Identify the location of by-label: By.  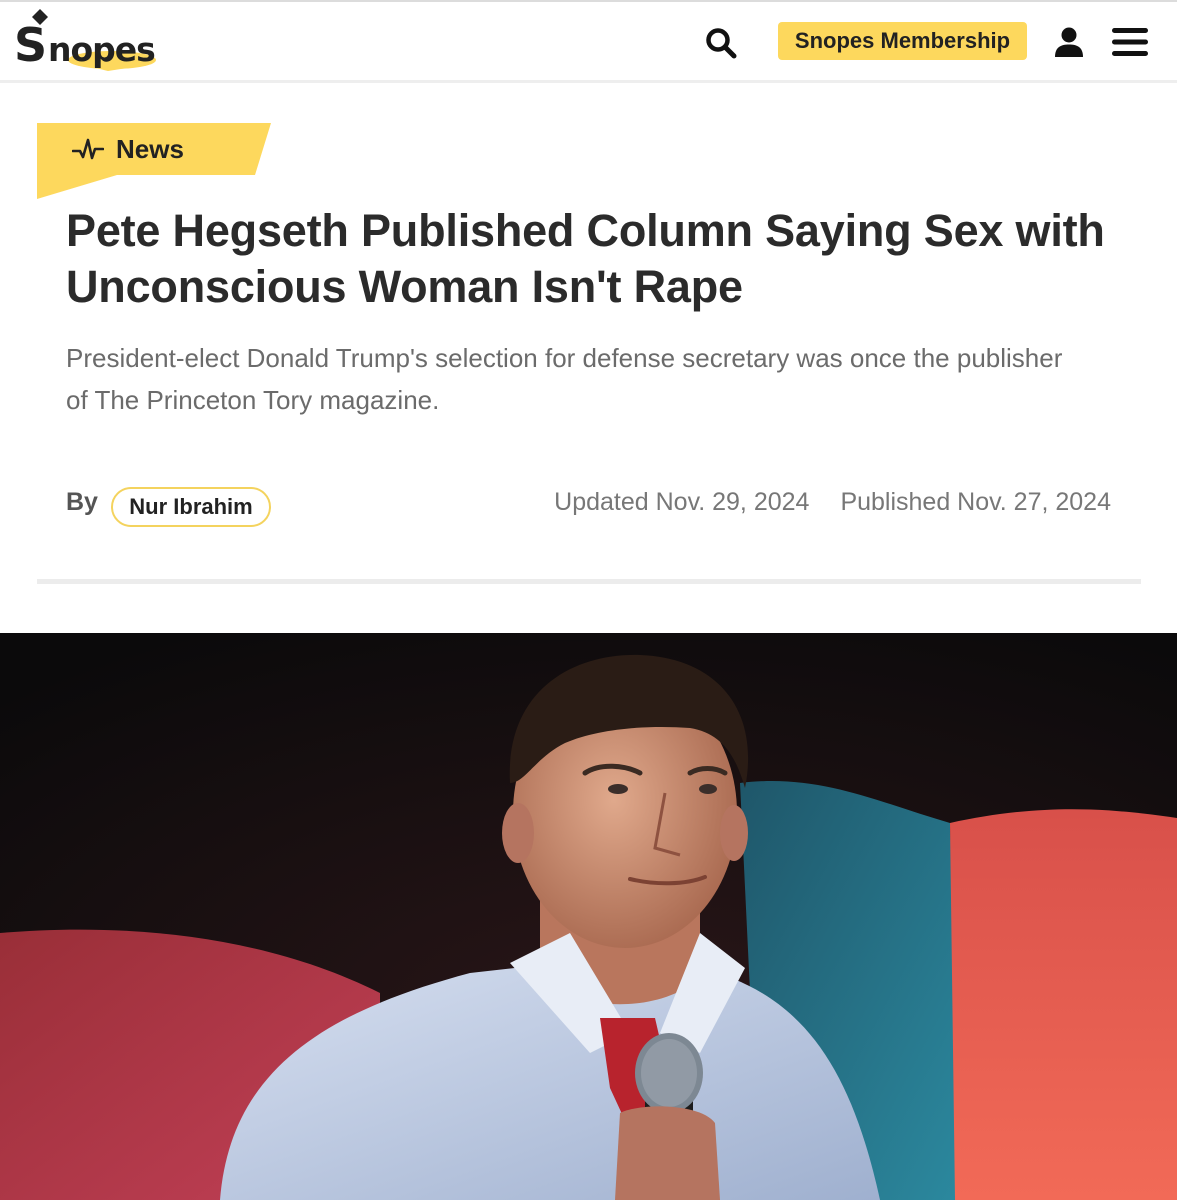
(82, 502).